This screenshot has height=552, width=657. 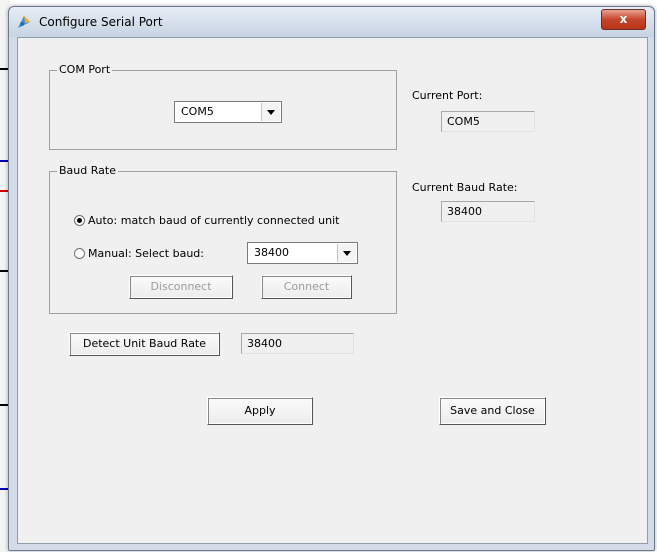 What do you see at coordinates (24, 22) in the screenshot?
I see `app-icon` at bounding box center [24, 22].